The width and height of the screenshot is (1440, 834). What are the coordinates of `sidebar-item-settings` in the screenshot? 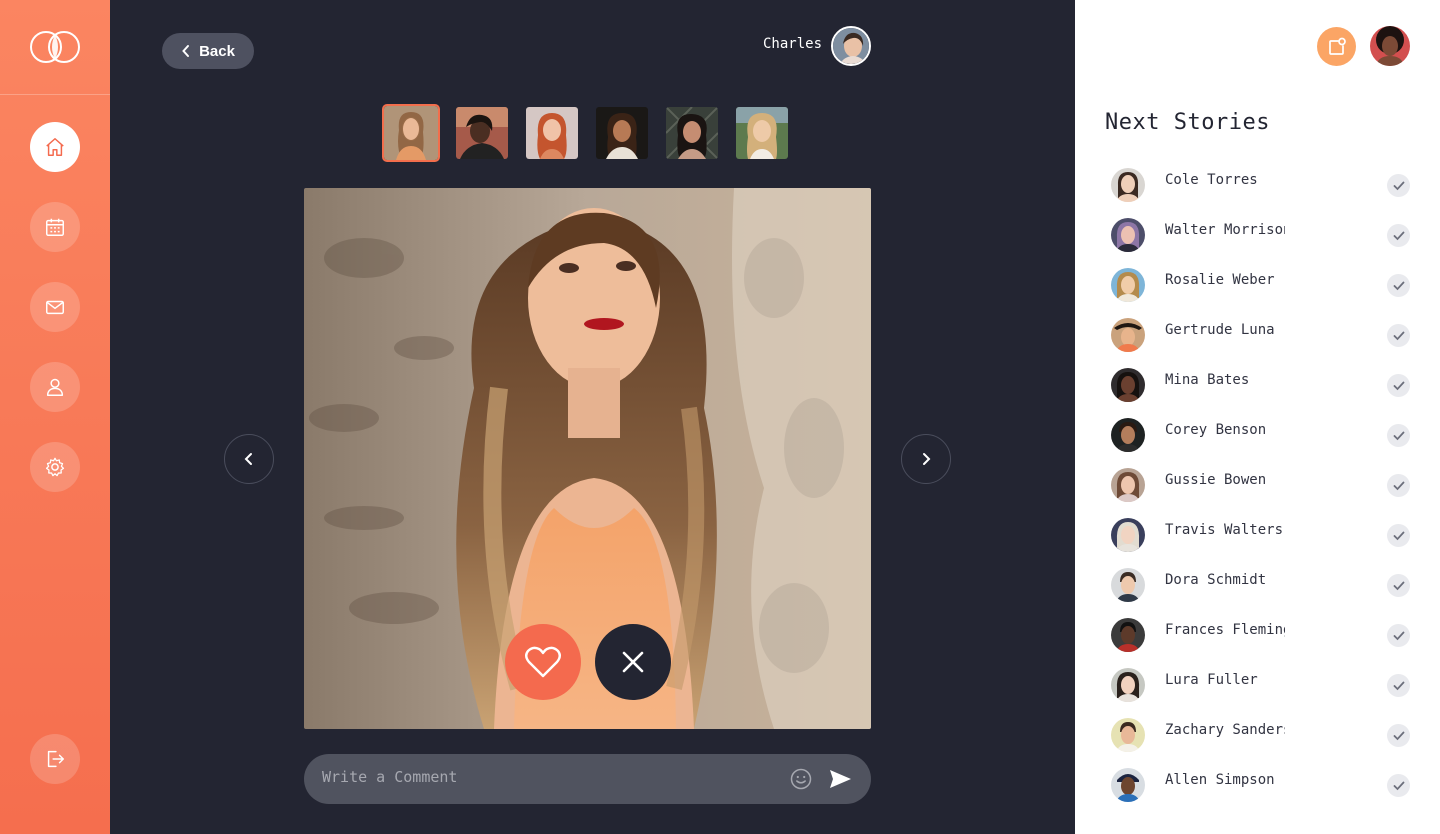 It's located at (55, 467).